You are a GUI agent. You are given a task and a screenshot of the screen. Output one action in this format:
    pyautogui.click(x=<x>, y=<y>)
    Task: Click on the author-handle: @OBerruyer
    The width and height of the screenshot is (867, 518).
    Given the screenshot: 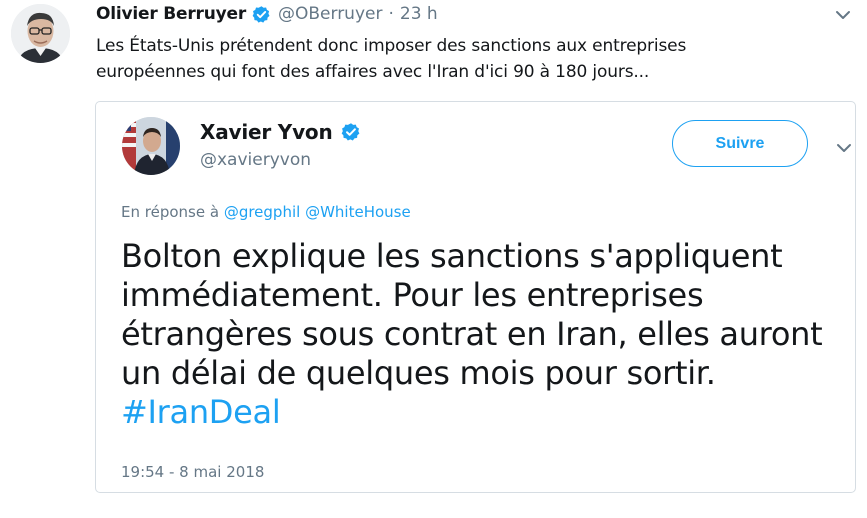 What is the action you would take?
    pyautogui.click(x=330, y=14)
    